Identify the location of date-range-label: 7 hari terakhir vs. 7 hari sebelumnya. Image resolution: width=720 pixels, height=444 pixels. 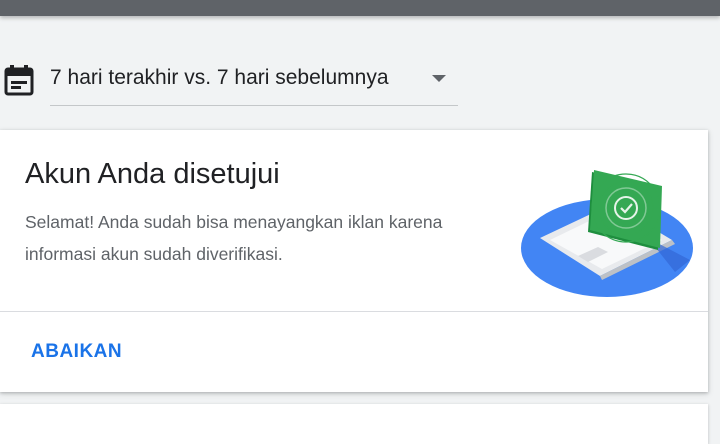
(219, 77).